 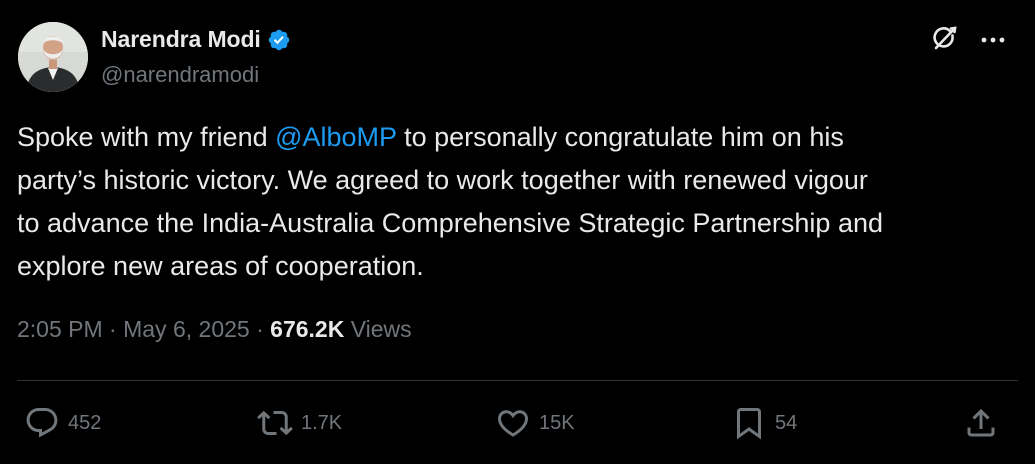 What do you see at coordinates (535, 423) in the screenshot?
I see `like-button: 15K` at bounding box center [535, 423].